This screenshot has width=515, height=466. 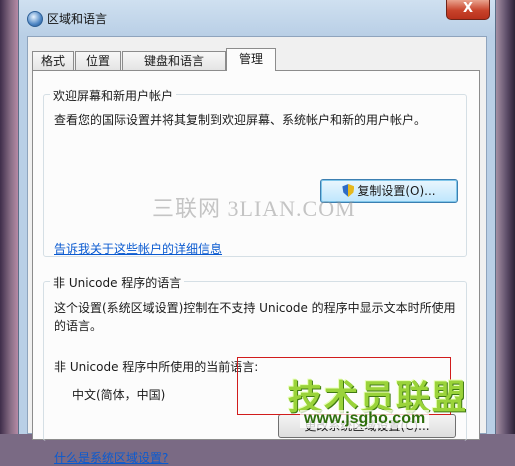 I want to click on non-unicode-group-title: 非 Unicode 程序的语言, so click(x=117, y=282).